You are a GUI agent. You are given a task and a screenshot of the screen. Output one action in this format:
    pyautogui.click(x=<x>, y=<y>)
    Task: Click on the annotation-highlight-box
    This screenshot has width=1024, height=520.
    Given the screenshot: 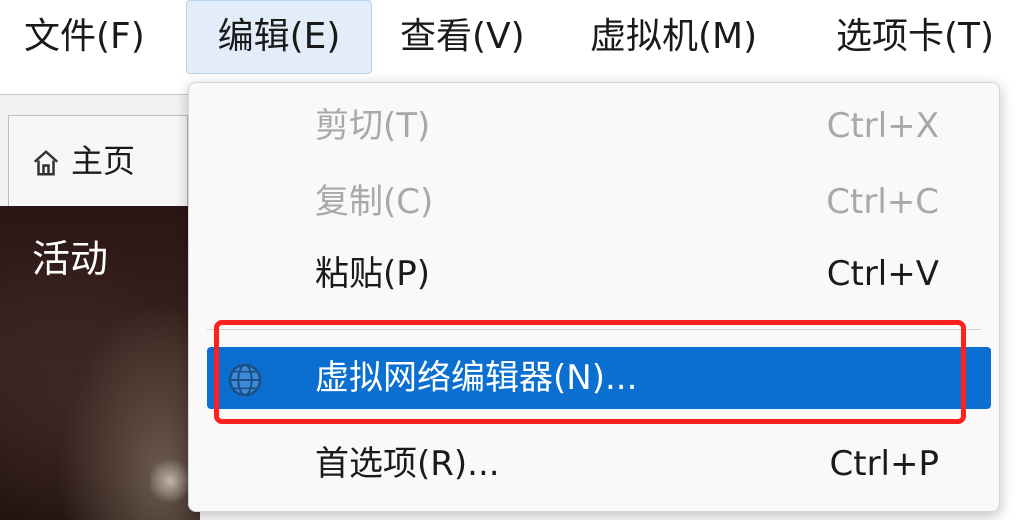 What is the action you would take?
    pyautogui.click(x=590, y=372)
    